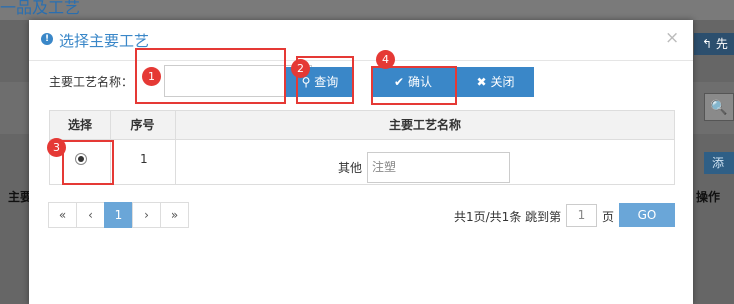 This screenshot has width=734, height=304. What do you see at coordinates (151, 76) in the screenshot?
I see `annotation-badge-1: 1` at bounding box center [151, 76].